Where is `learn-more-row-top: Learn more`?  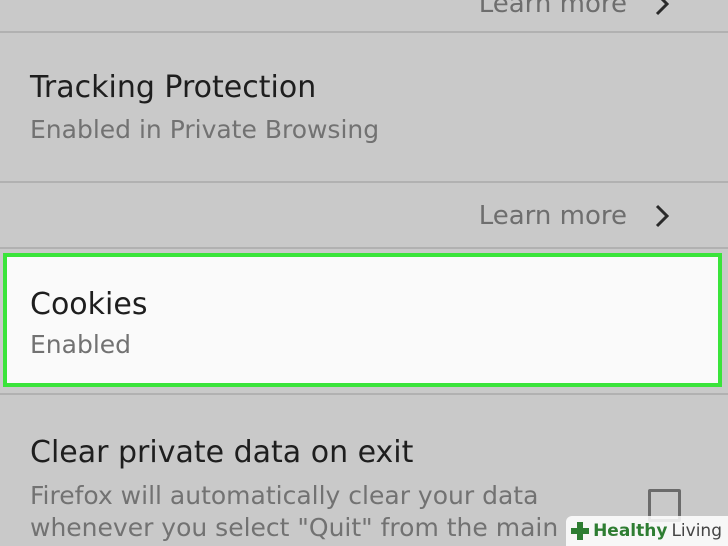
learn-more-row-top: Learn more is located at coordinates (364, 13).